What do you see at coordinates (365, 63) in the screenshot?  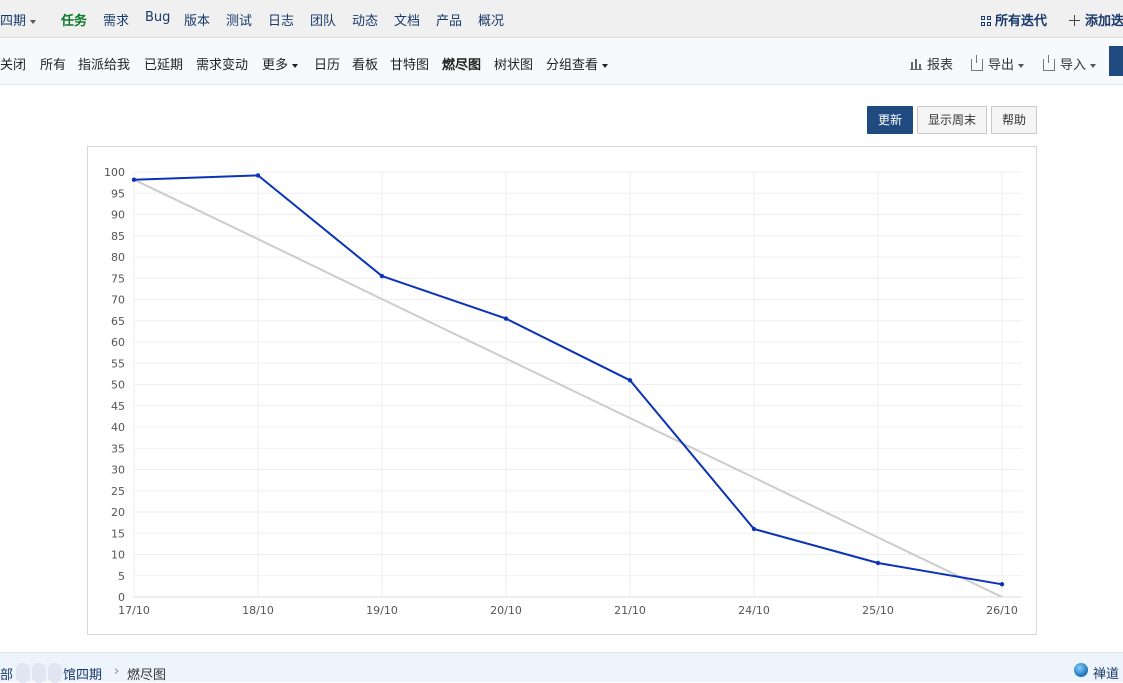 I see `view-kanban: 看板` at bounding box center [365, 63].